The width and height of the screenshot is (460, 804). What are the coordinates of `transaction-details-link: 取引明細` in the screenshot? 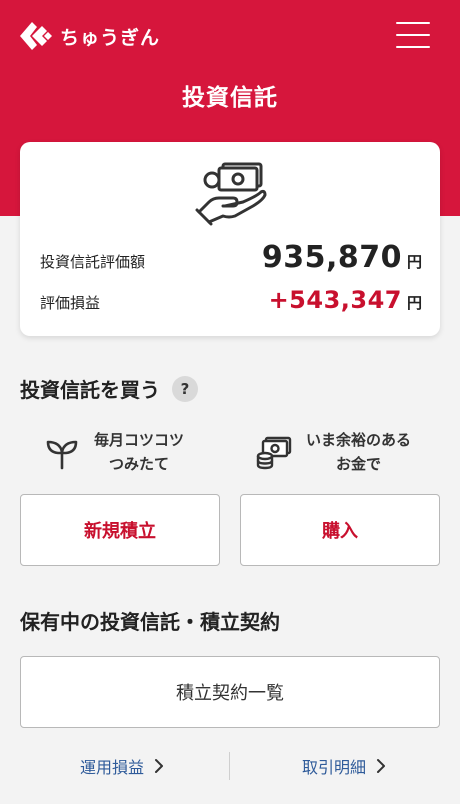 It's located at (344, 766).